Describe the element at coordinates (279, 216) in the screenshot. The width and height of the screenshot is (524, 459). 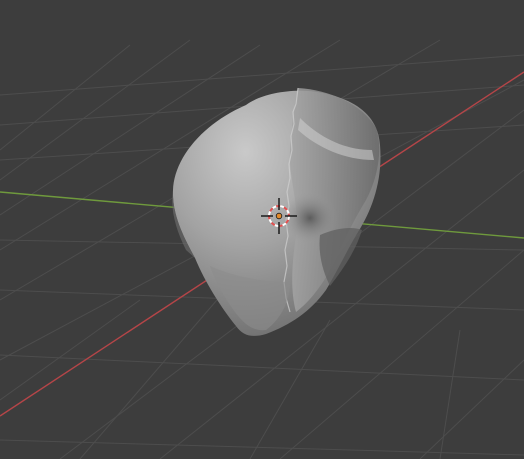
I see `origin-point-icon` at that location.